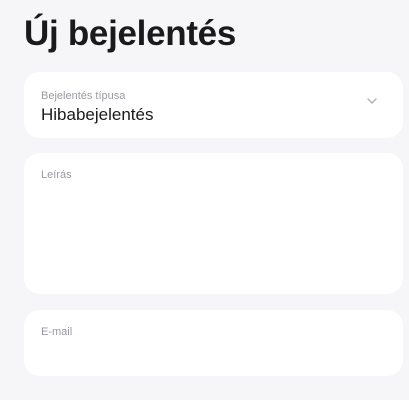 This screenshot has height=400, width=409. What do you see at coordinates (130, 33) in the screenshot?
I see `page-title: Új bejelentés` at bounding box center [130, 33].